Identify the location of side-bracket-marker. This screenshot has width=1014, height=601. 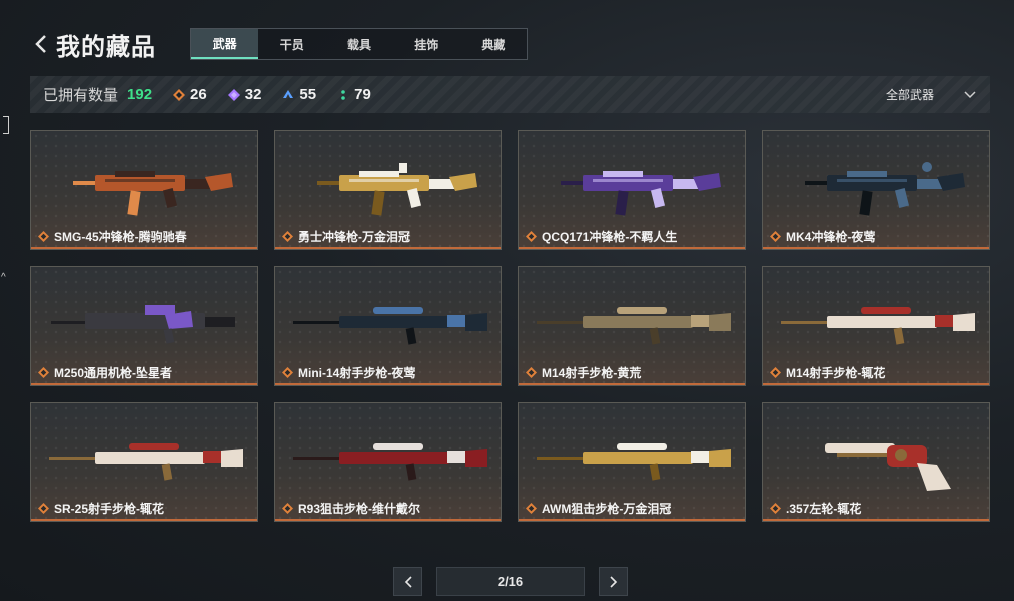
(6, 125).